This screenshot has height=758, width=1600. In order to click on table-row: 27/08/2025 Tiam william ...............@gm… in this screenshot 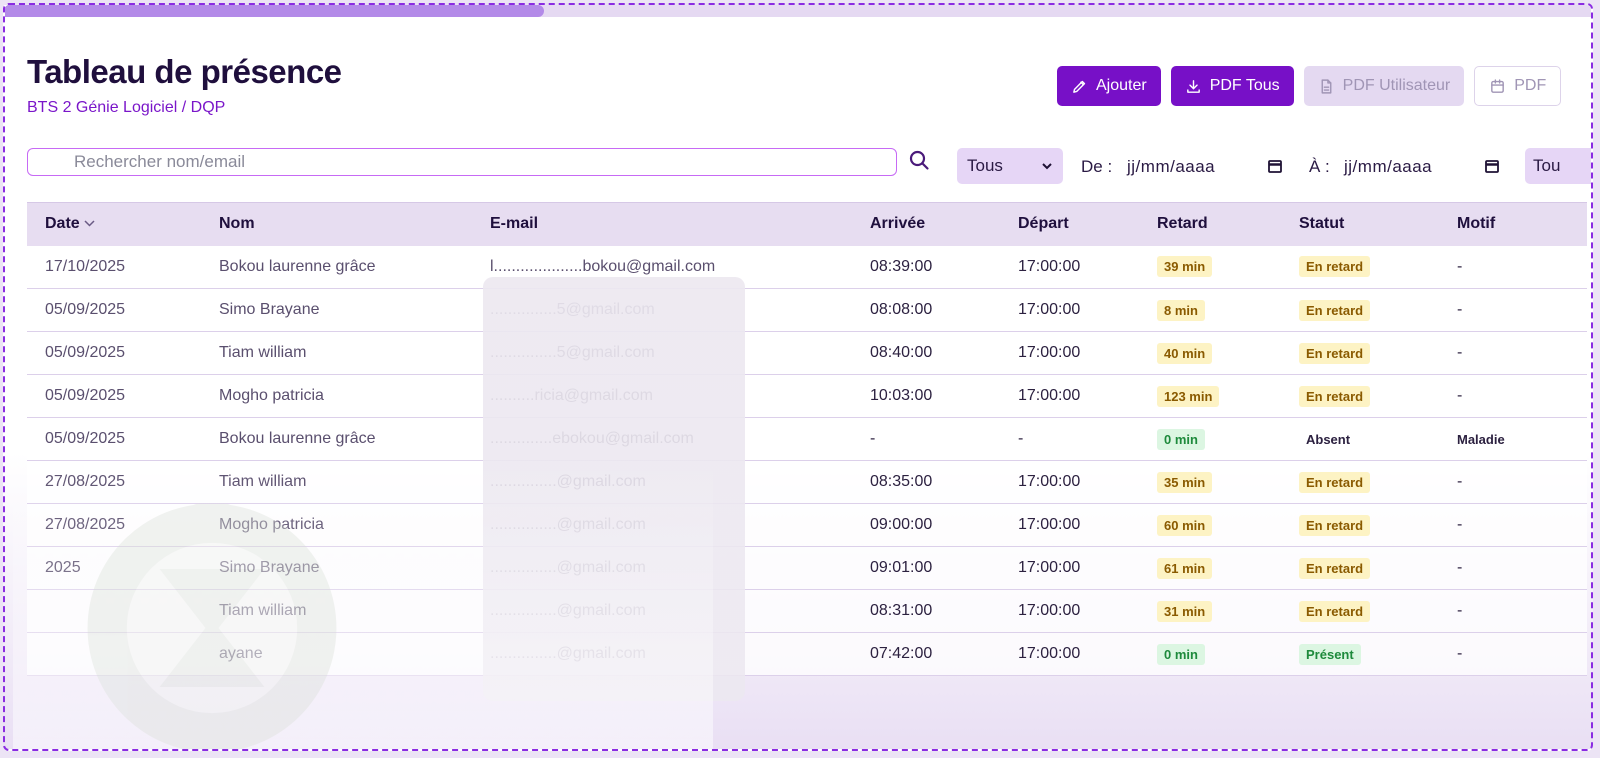, I will do `click(807, 482)`.